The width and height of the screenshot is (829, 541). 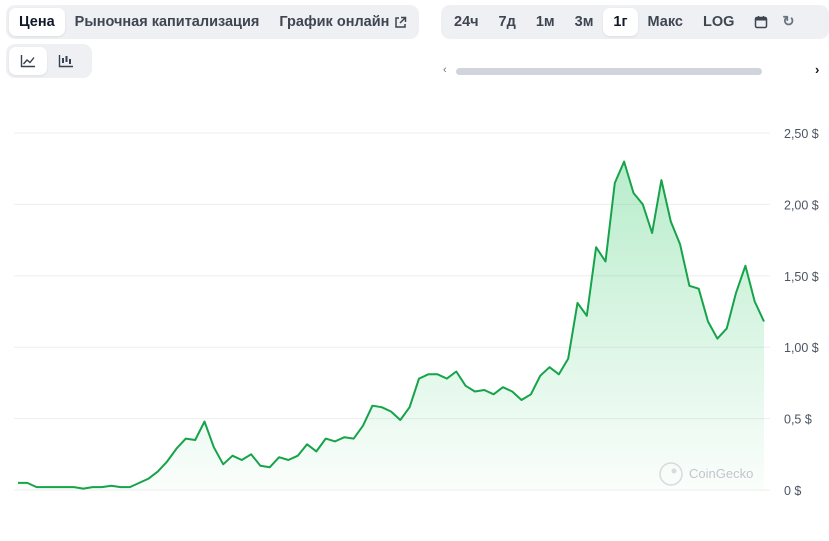 What do you see at coordinates (721, 473) in the screenshot?
I see `watermark-text: CoinGecko` at bounding box center [721, 473].